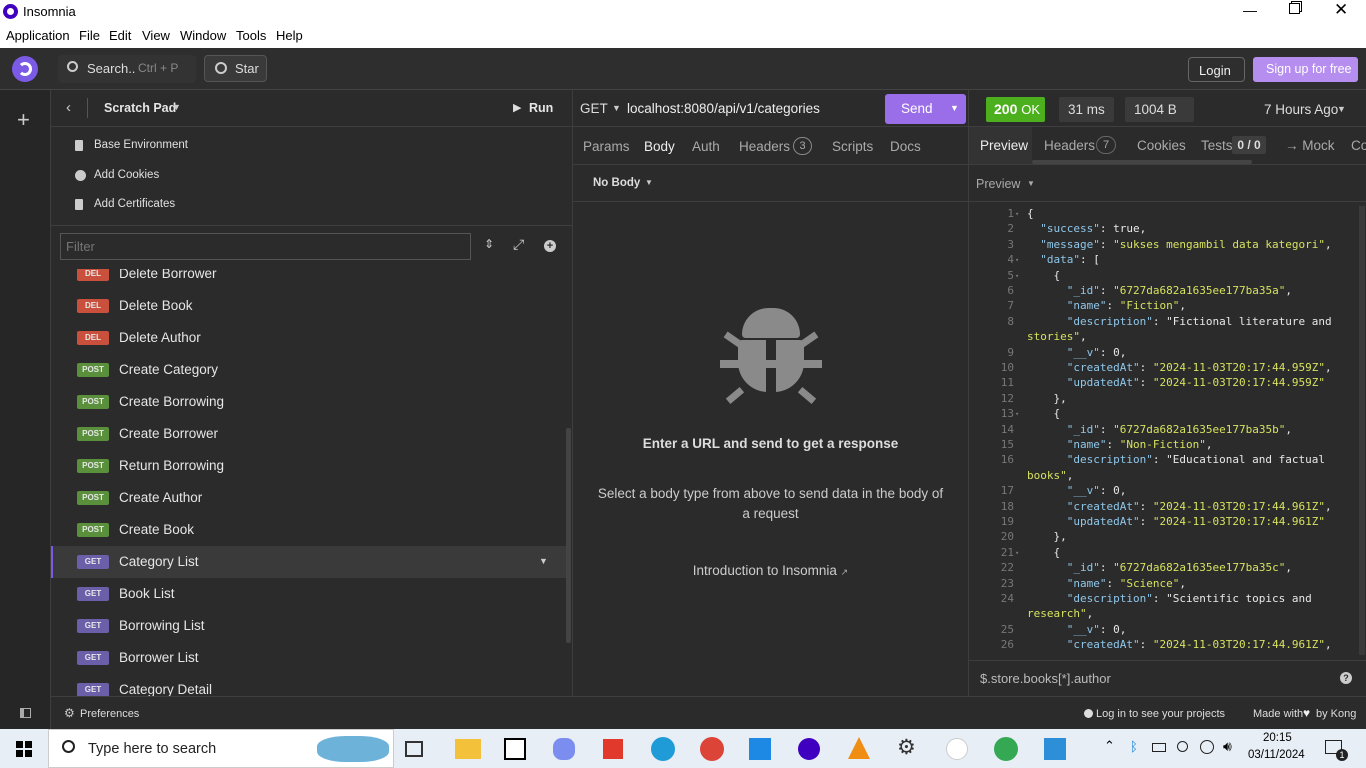 The image size is (1366, 768). I want to click on app-icon, so click(613, 749).